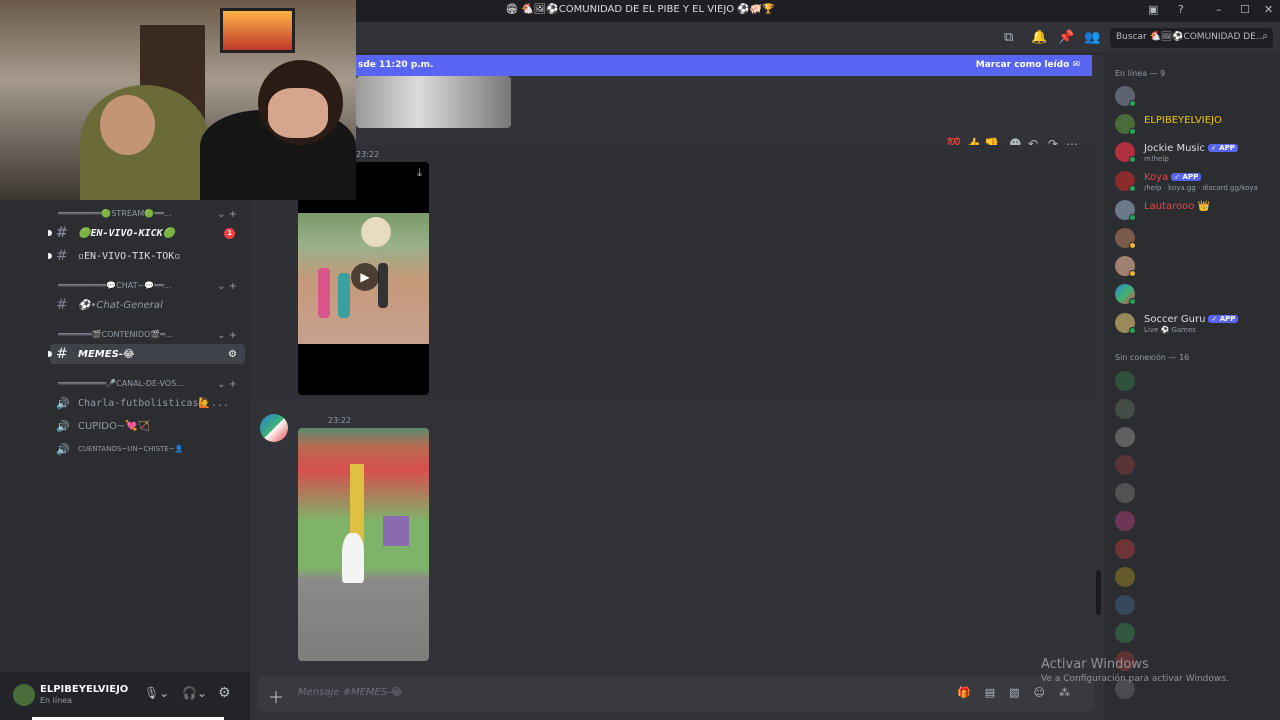 The height and width of the screenshot is (720, 1280). What do you see at coordinates (274, 428) in the screenshot?
I see `author-avatar` at bounding box center [274, 428].